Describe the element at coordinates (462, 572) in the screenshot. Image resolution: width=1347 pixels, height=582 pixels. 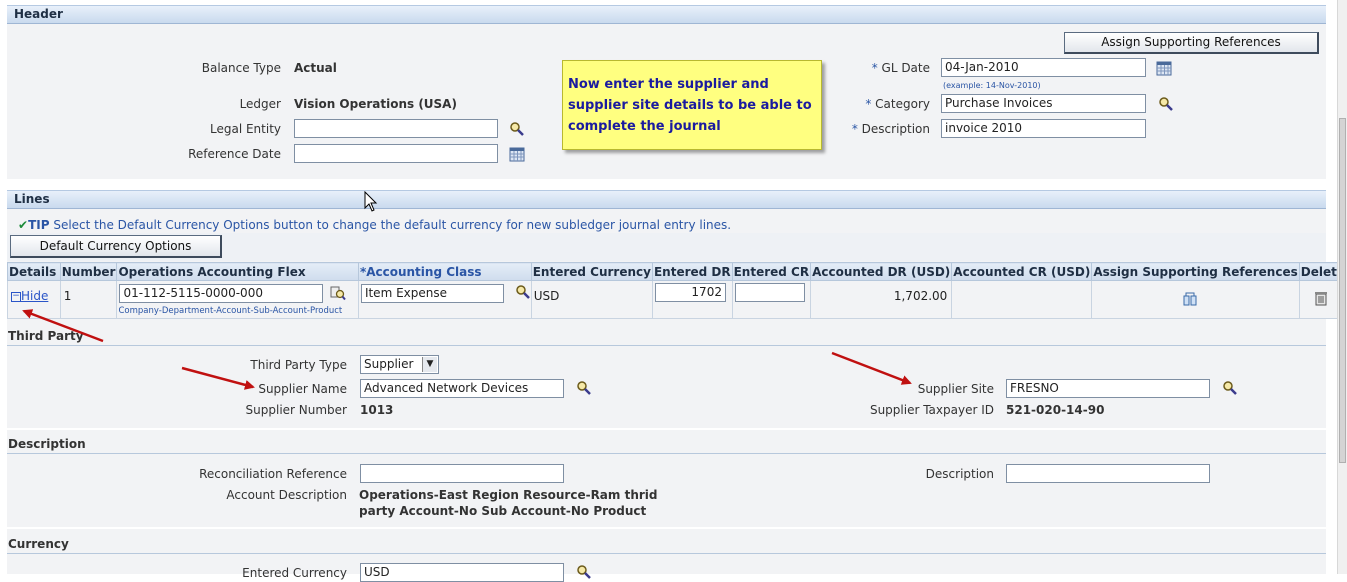
I see `entered-currency-input: USD` at that location.